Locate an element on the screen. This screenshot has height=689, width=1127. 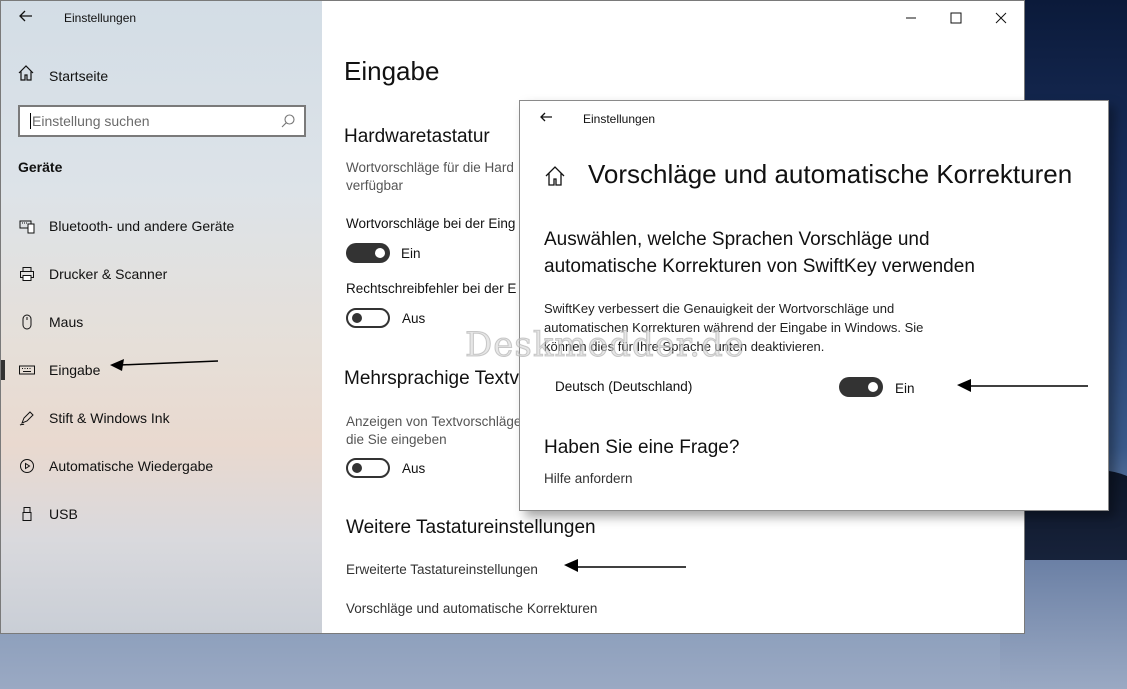
sidebar-item-label: Maus is located at coordinates (66, 322).